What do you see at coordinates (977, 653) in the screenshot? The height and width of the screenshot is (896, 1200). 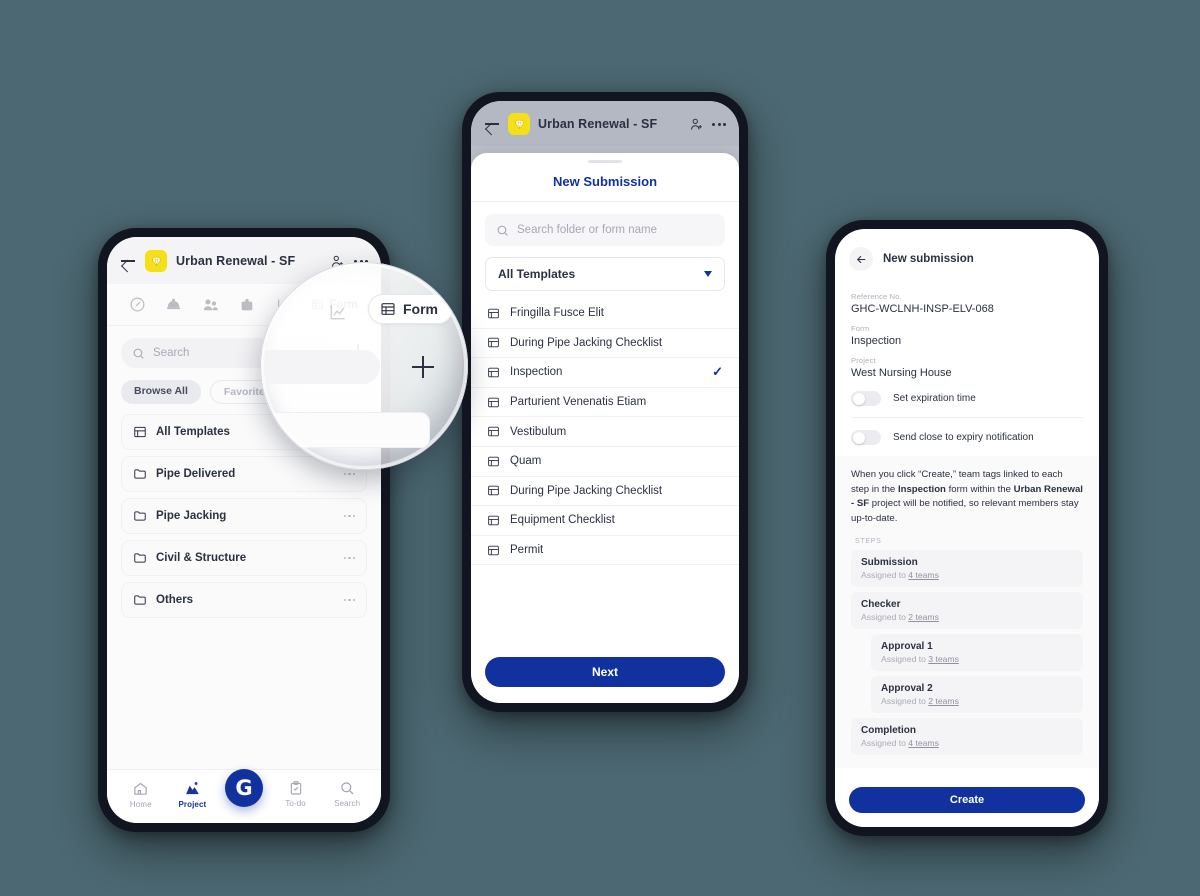 I see `step-item: Approval 1 Assigned to 3 teams` at bounding box center [977, 653].